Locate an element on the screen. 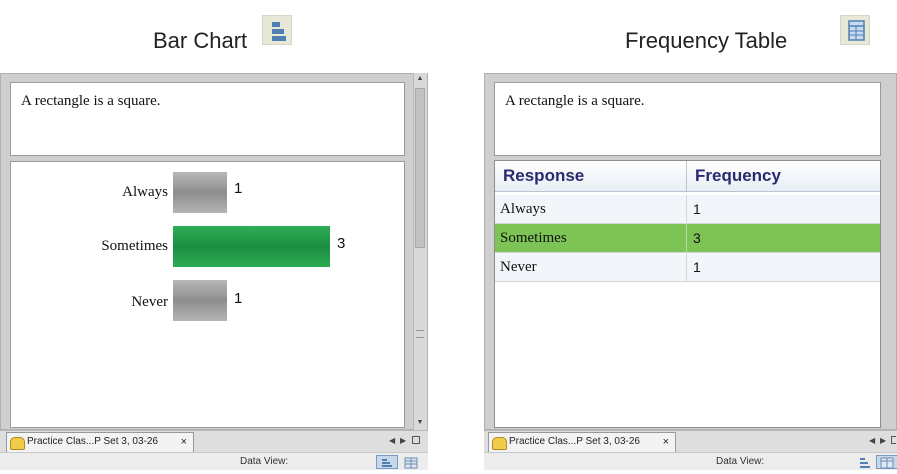  data-view-label-right: Data View: is located at coordinates (740, 461).